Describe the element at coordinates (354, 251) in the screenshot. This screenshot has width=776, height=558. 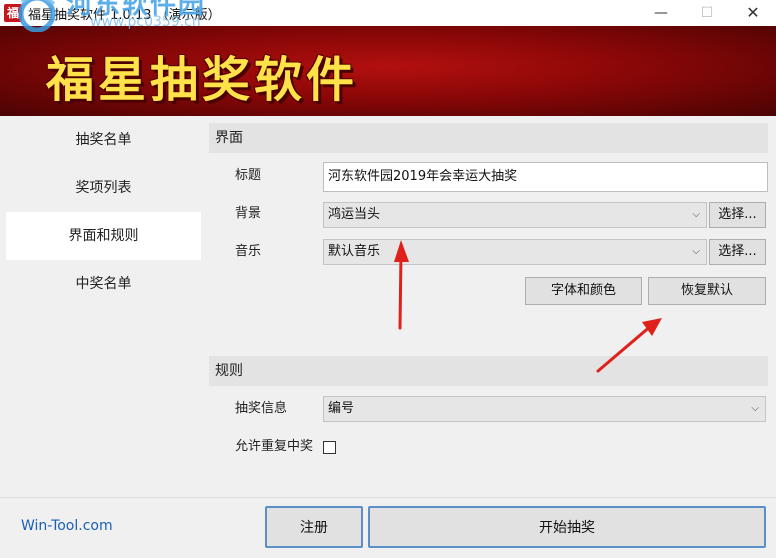
I see `music-value: 默认音乐` at that location.